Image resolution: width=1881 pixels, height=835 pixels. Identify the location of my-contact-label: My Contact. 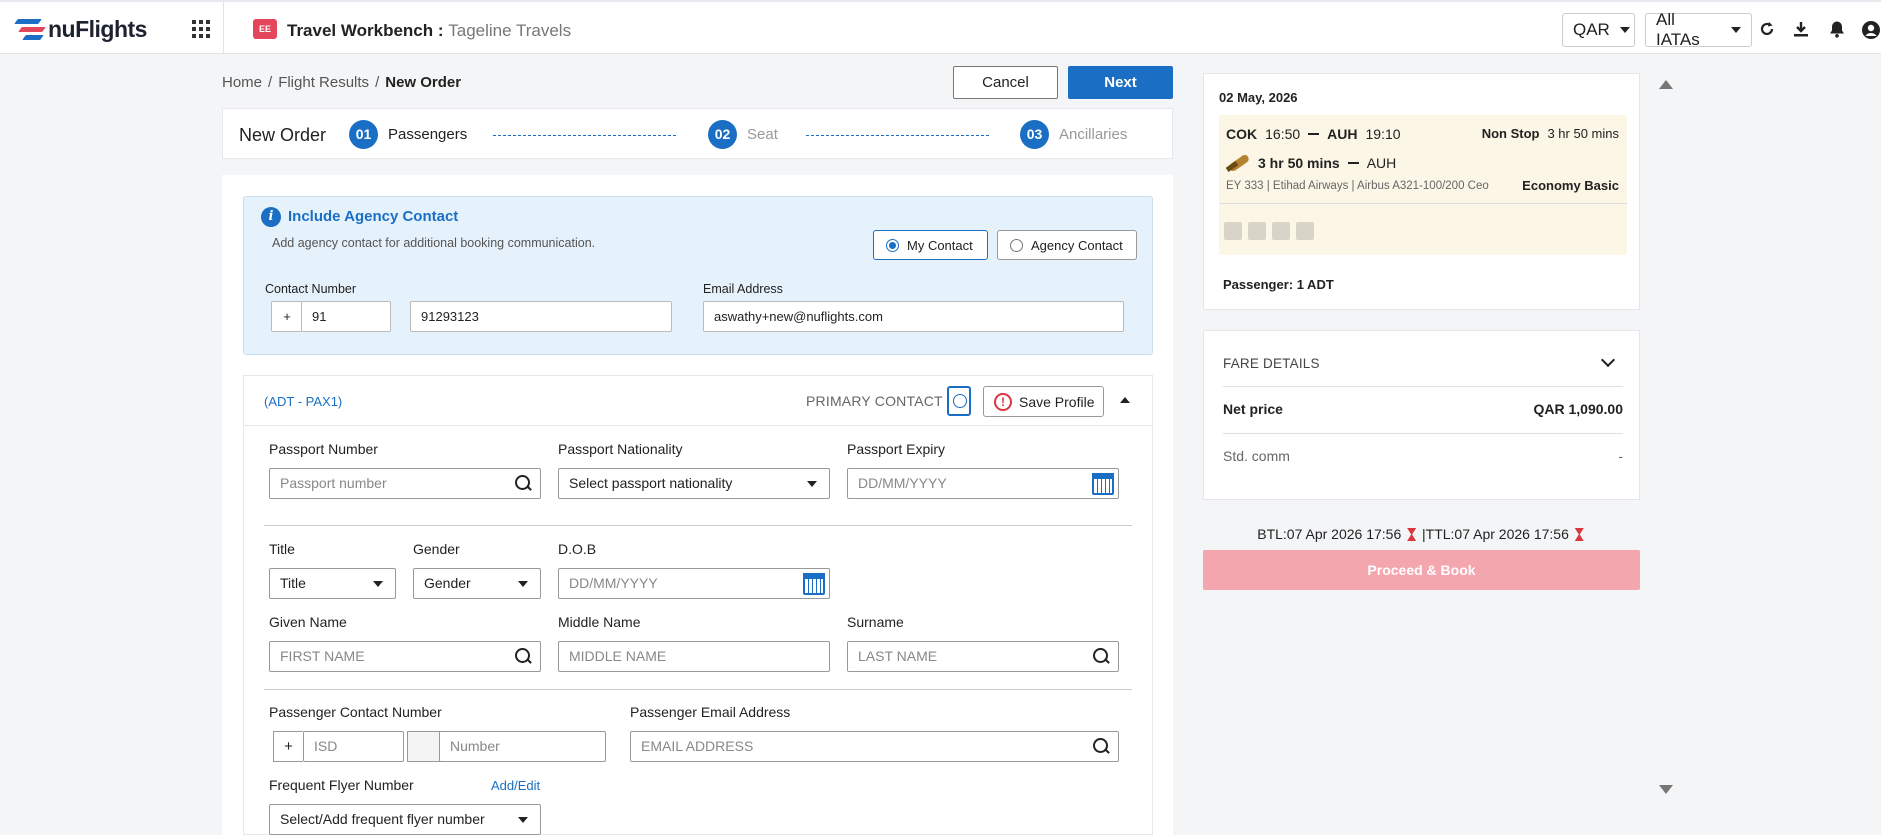
(940, 245).